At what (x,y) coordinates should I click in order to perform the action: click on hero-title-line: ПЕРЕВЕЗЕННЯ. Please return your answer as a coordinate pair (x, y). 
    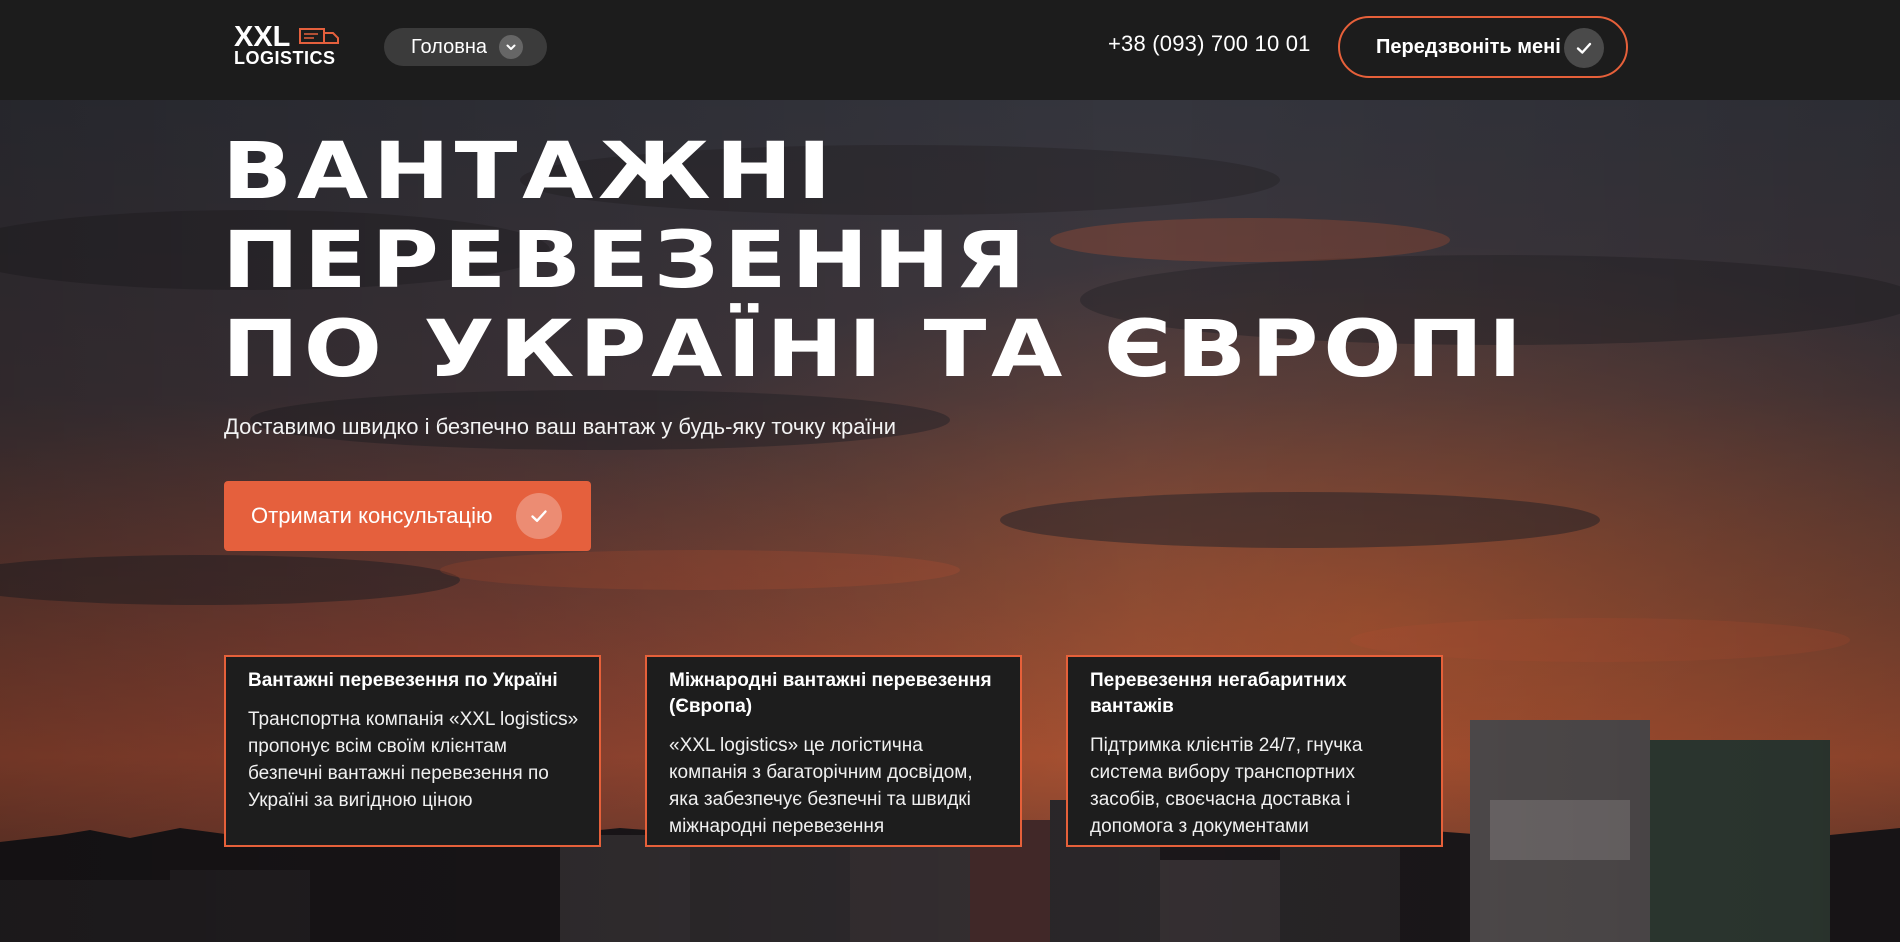
    Looking at the image, I should click on (626, 261).